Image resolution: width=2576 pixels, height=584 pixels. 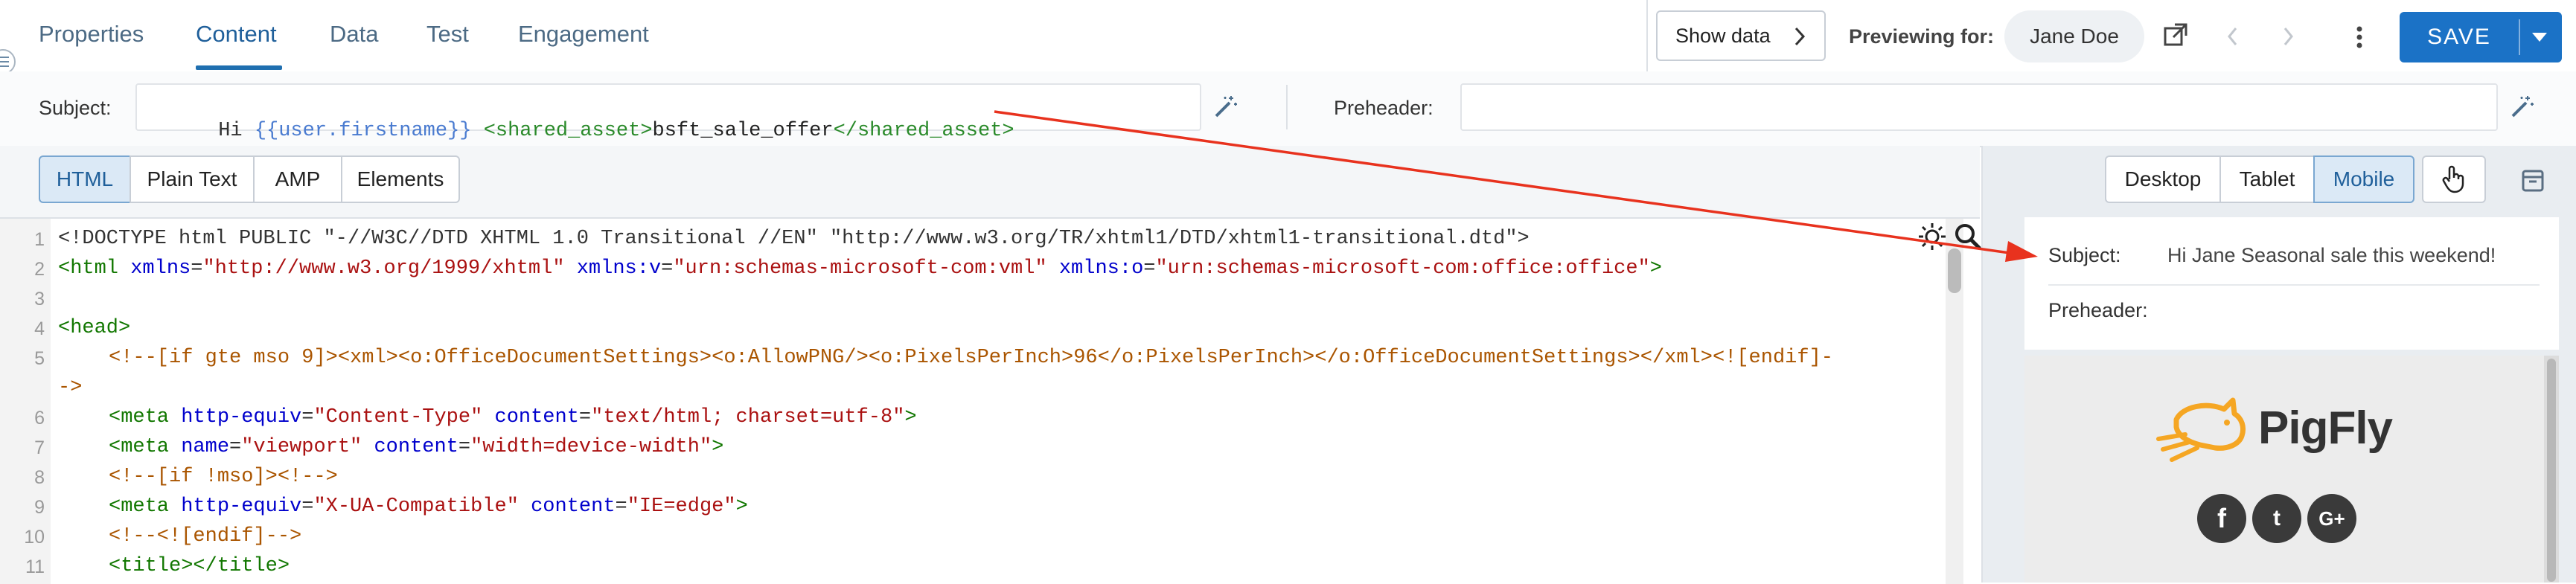 I want to click on line-number: 1, so click(x=39, y=239).